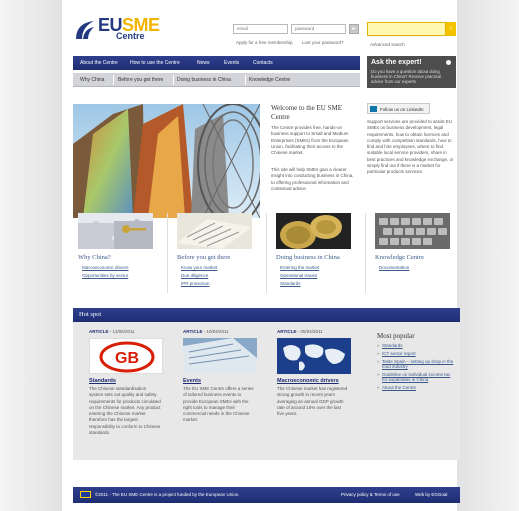  I want to click on tab-knowledge-centre: Knowledge Centre, so click(269, 80).